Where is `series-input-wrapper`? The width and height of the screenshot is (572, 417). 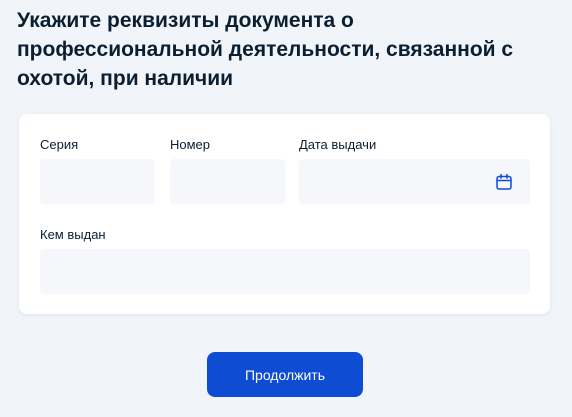
series-input-wrapper is located at coordinates (97, 181).